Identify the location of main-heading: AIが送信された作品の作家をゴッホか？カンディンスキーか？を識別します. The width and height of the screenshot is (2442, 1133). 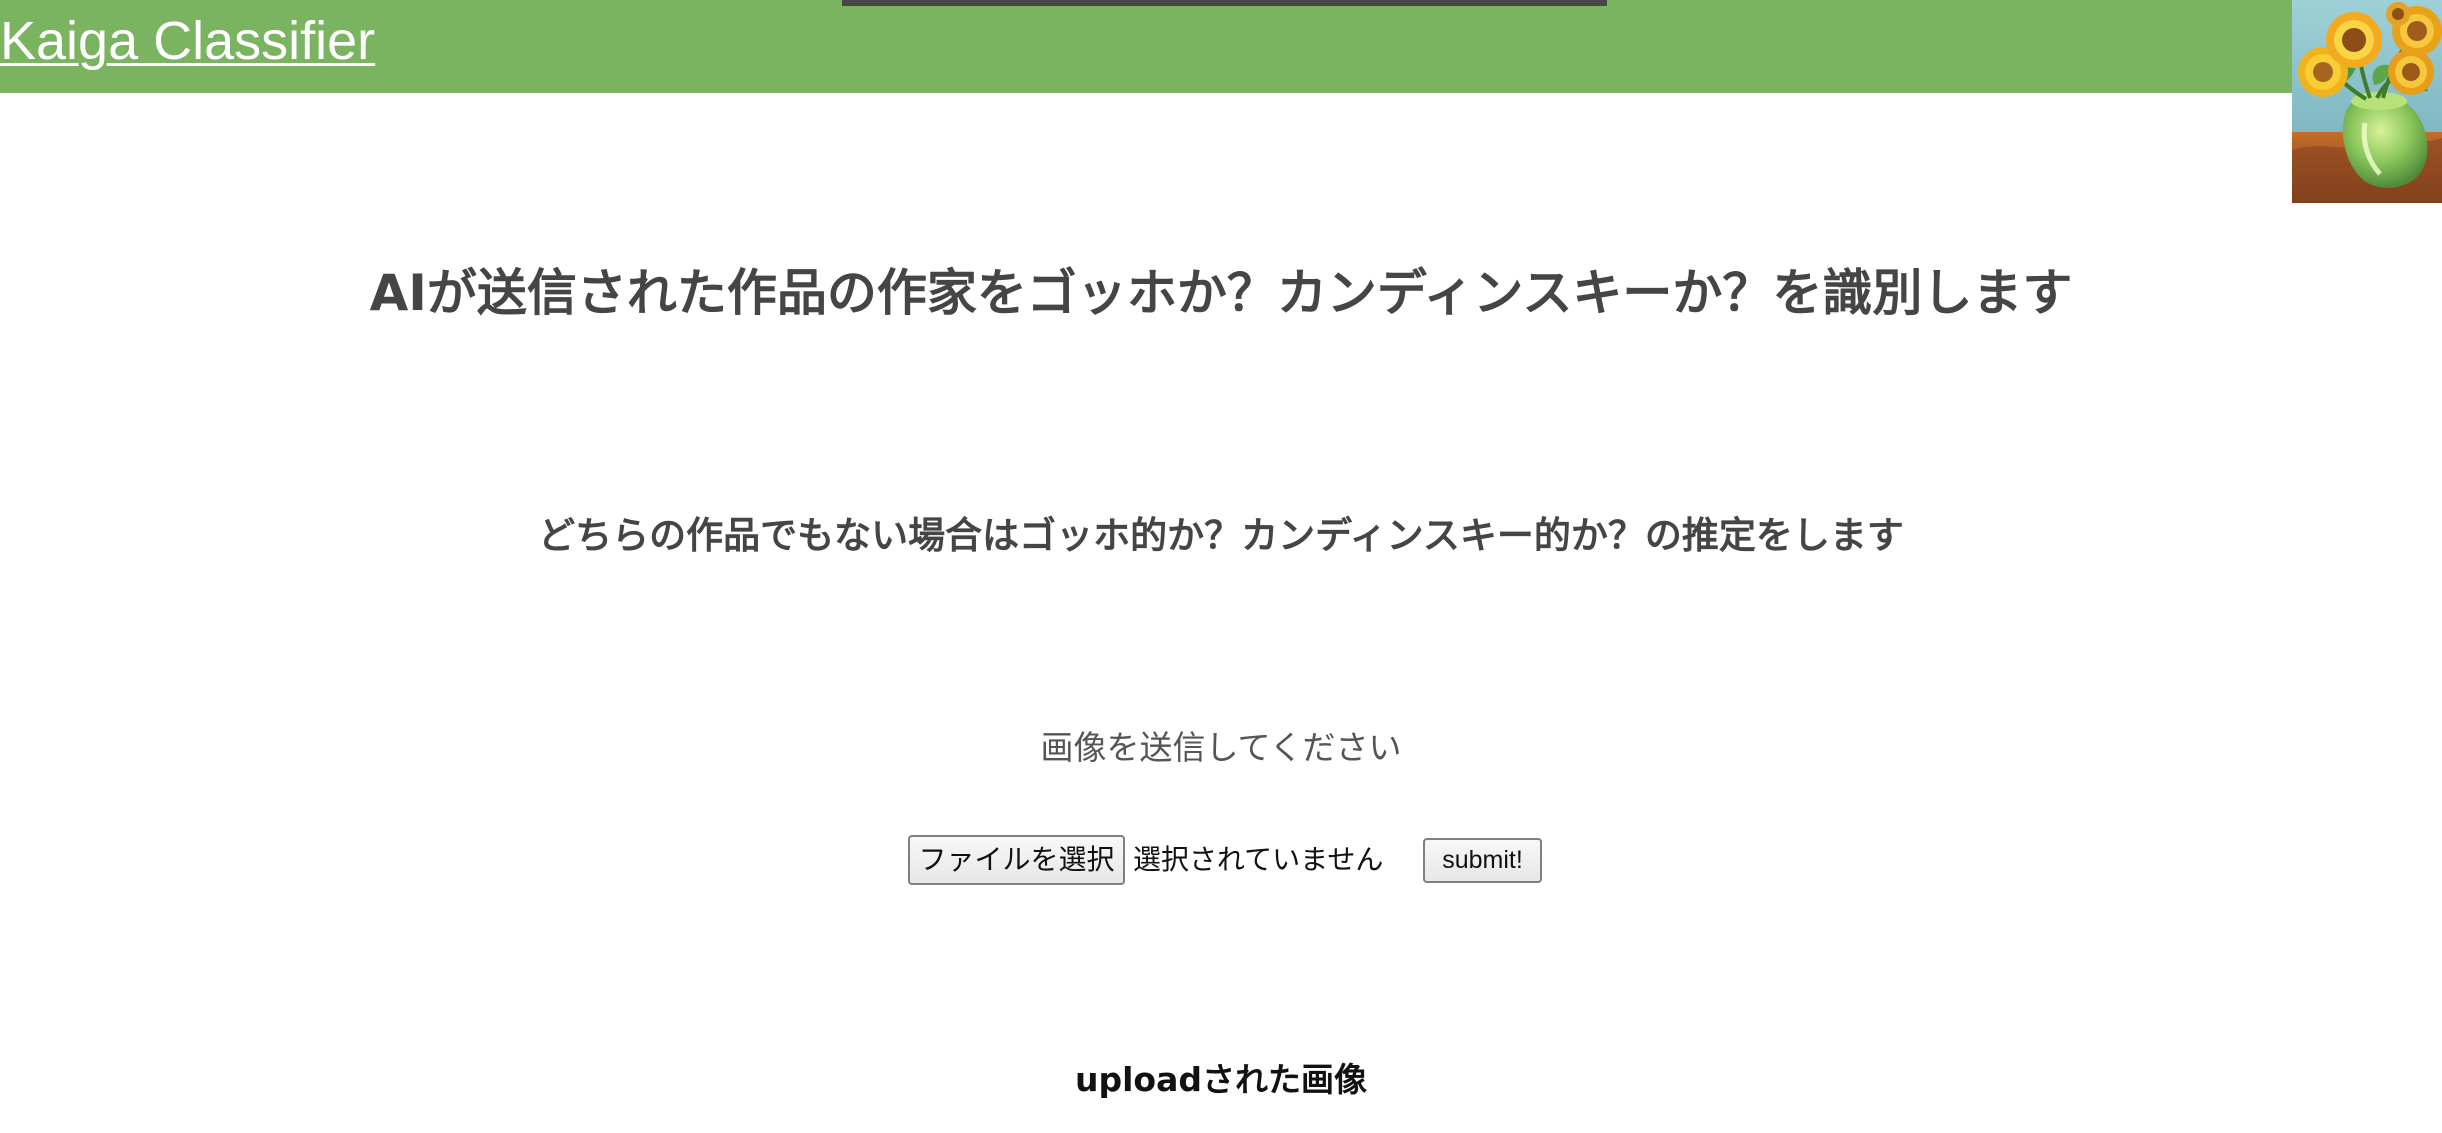
(1221, 293).